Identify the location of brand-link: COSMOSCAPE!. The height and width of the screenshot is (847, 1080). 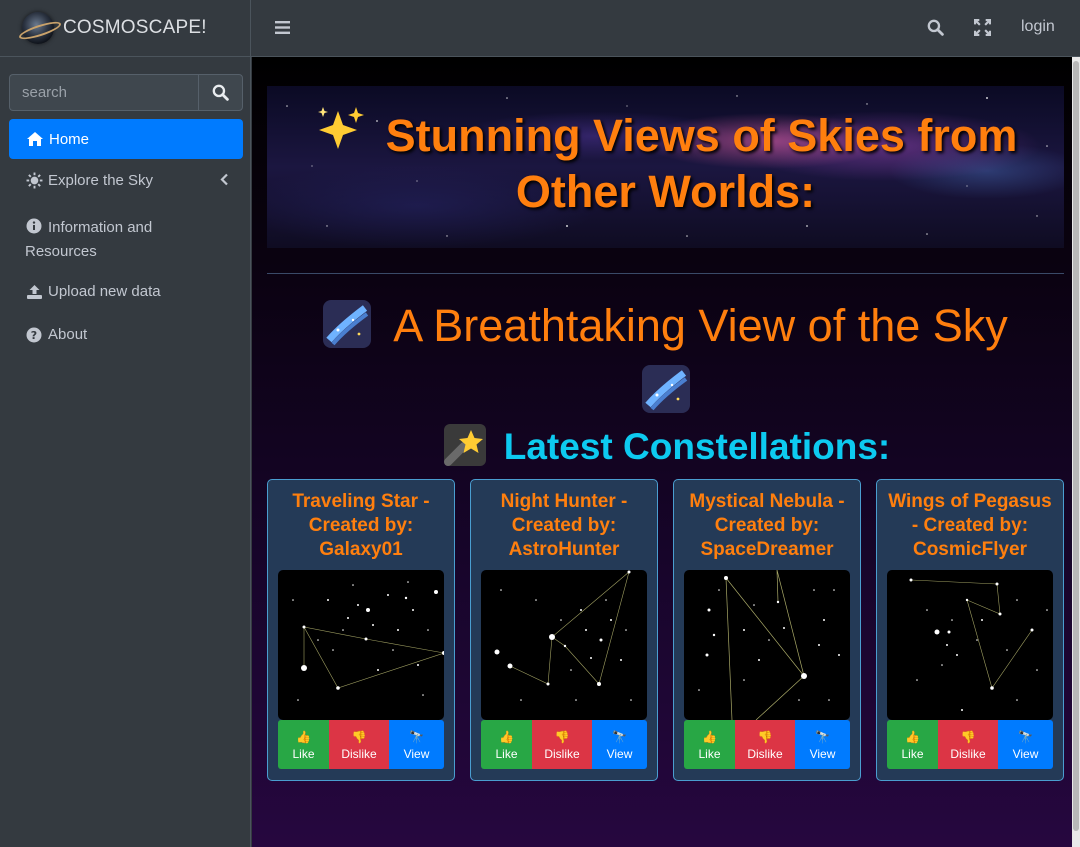
(125, 28).